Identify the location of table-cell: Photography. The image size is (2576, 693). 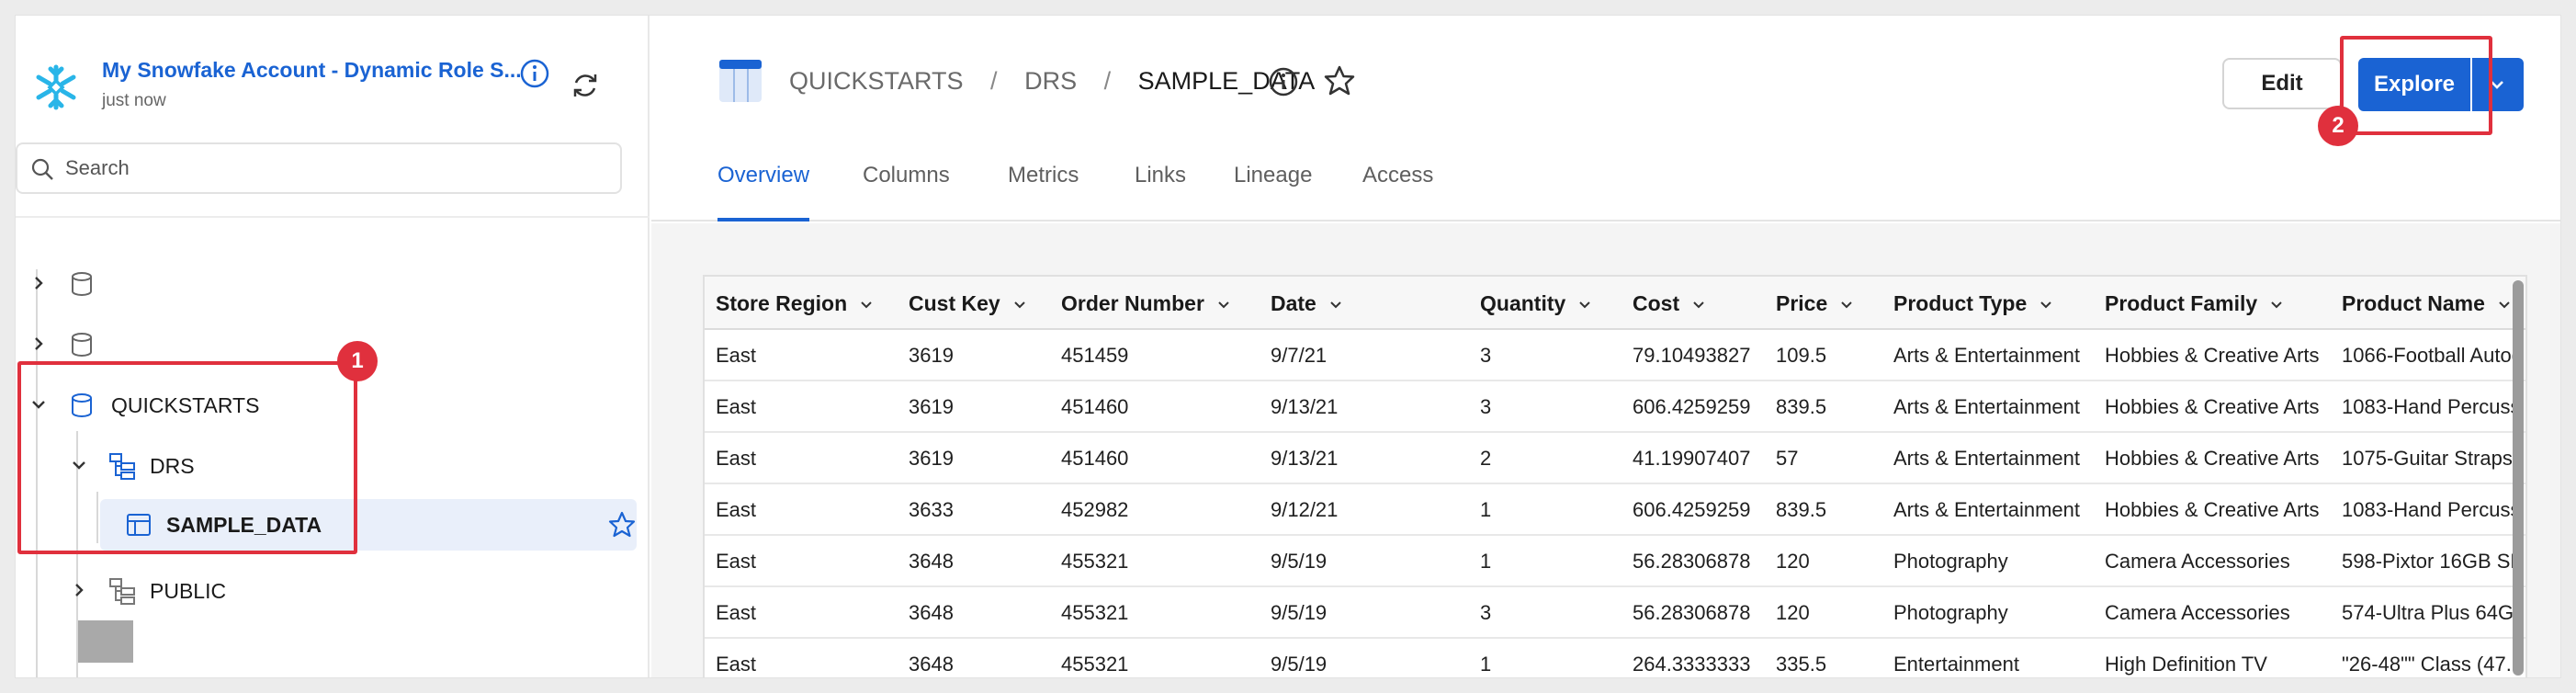
(1950, 562).